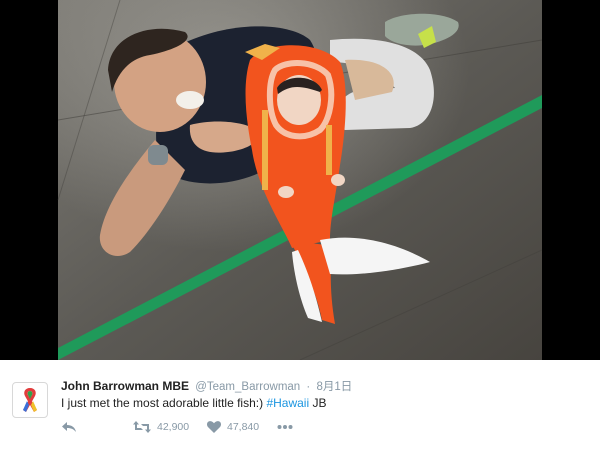  What do you see at coordinates (334, 387) in the screenshot?
I see `tweet-date: 8月1日` at bounding box center [334, 387].